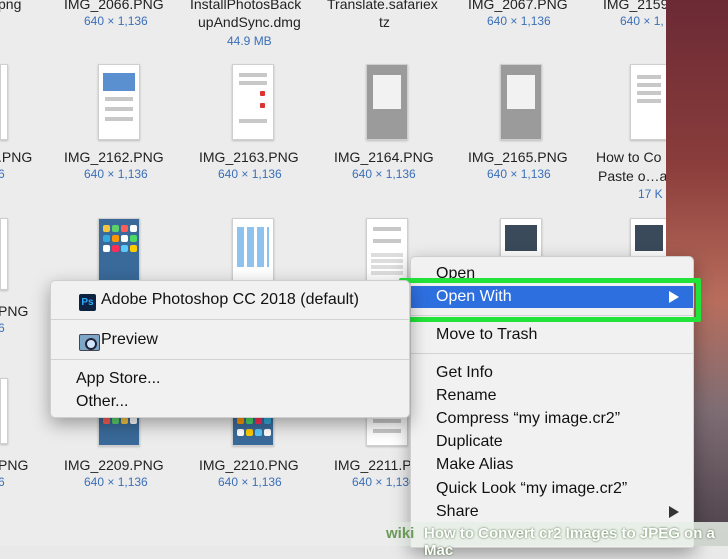 The image size is (728, 559). I want to click on file-name: .PNG, so click(16, 157).